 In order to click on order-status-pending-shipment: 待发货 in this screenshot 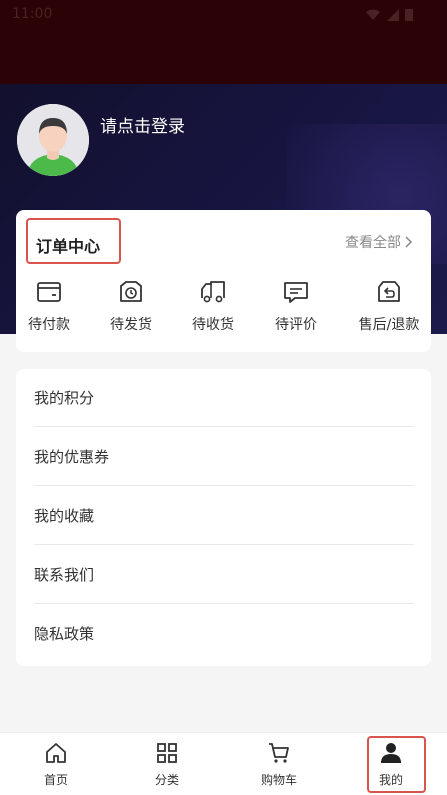, I will do `click(131, 307)`.